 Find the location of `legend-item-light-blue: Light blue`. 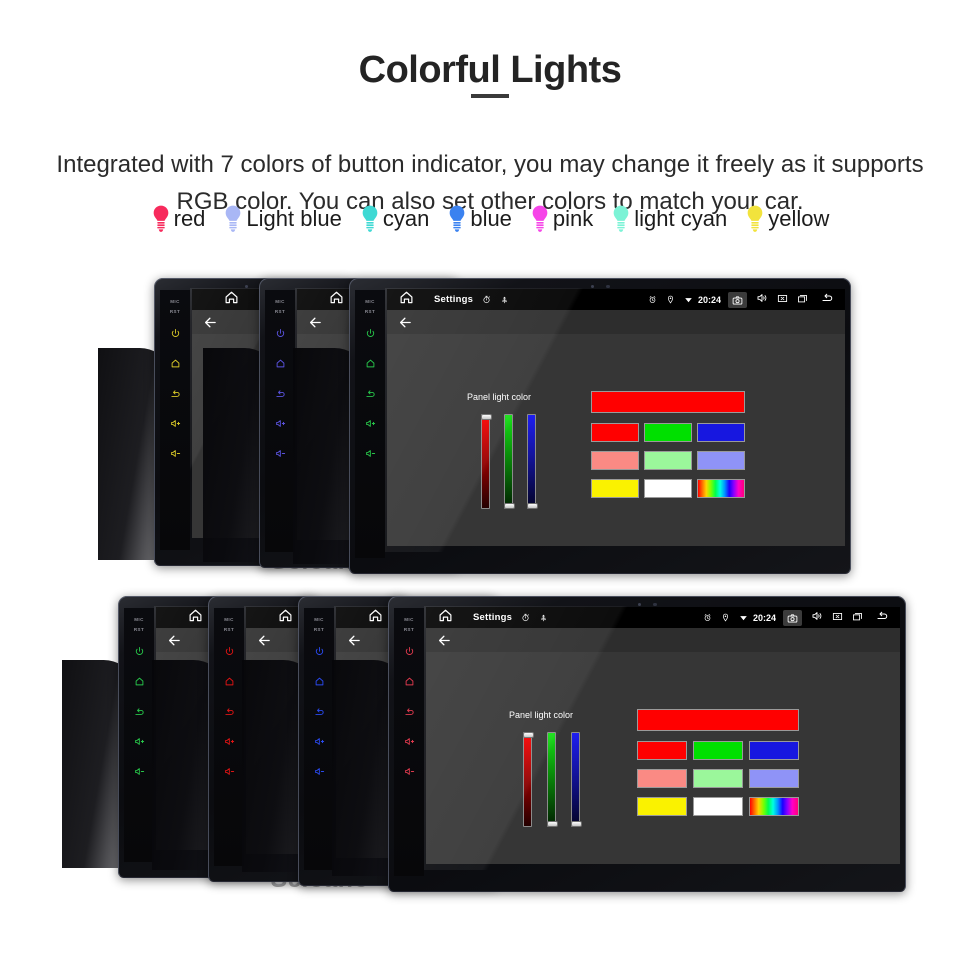

legend-item-light-blue: Light blue is located at coordinates (282, 219).